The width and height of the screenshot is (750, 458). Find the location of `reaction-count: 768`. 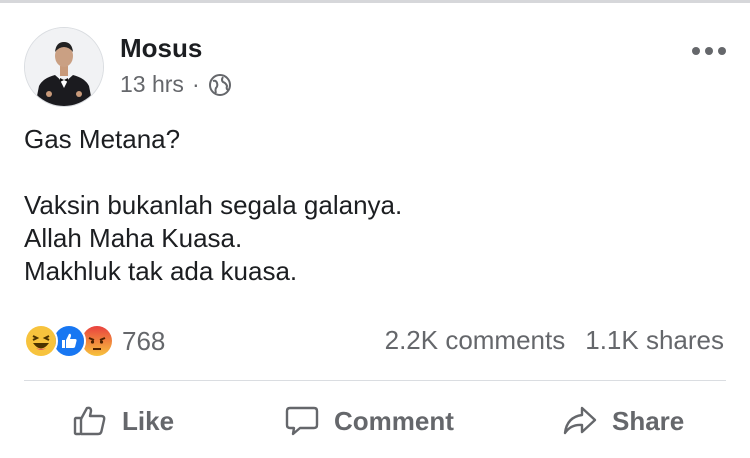

reaction-count: 768 is located at coordinates (144, 340).